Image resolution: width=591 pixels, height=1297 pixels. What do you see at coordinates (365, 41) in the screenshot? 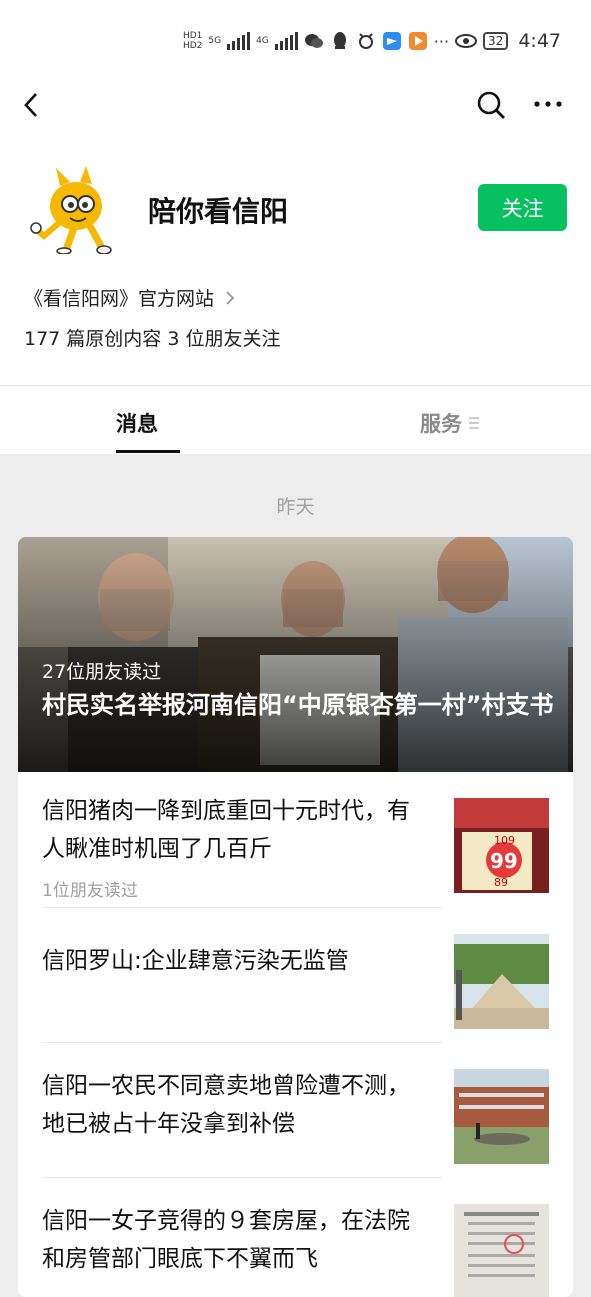
I see `app-icon` at bounding box center [365, 41].